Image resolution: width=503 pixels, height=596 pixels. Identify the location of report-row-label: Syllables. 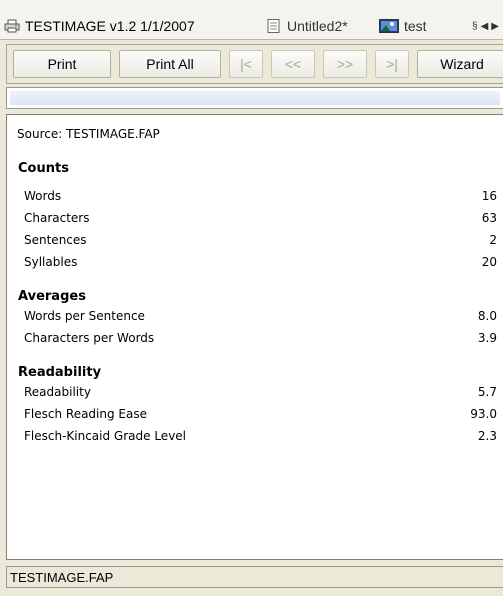
(51, 262).